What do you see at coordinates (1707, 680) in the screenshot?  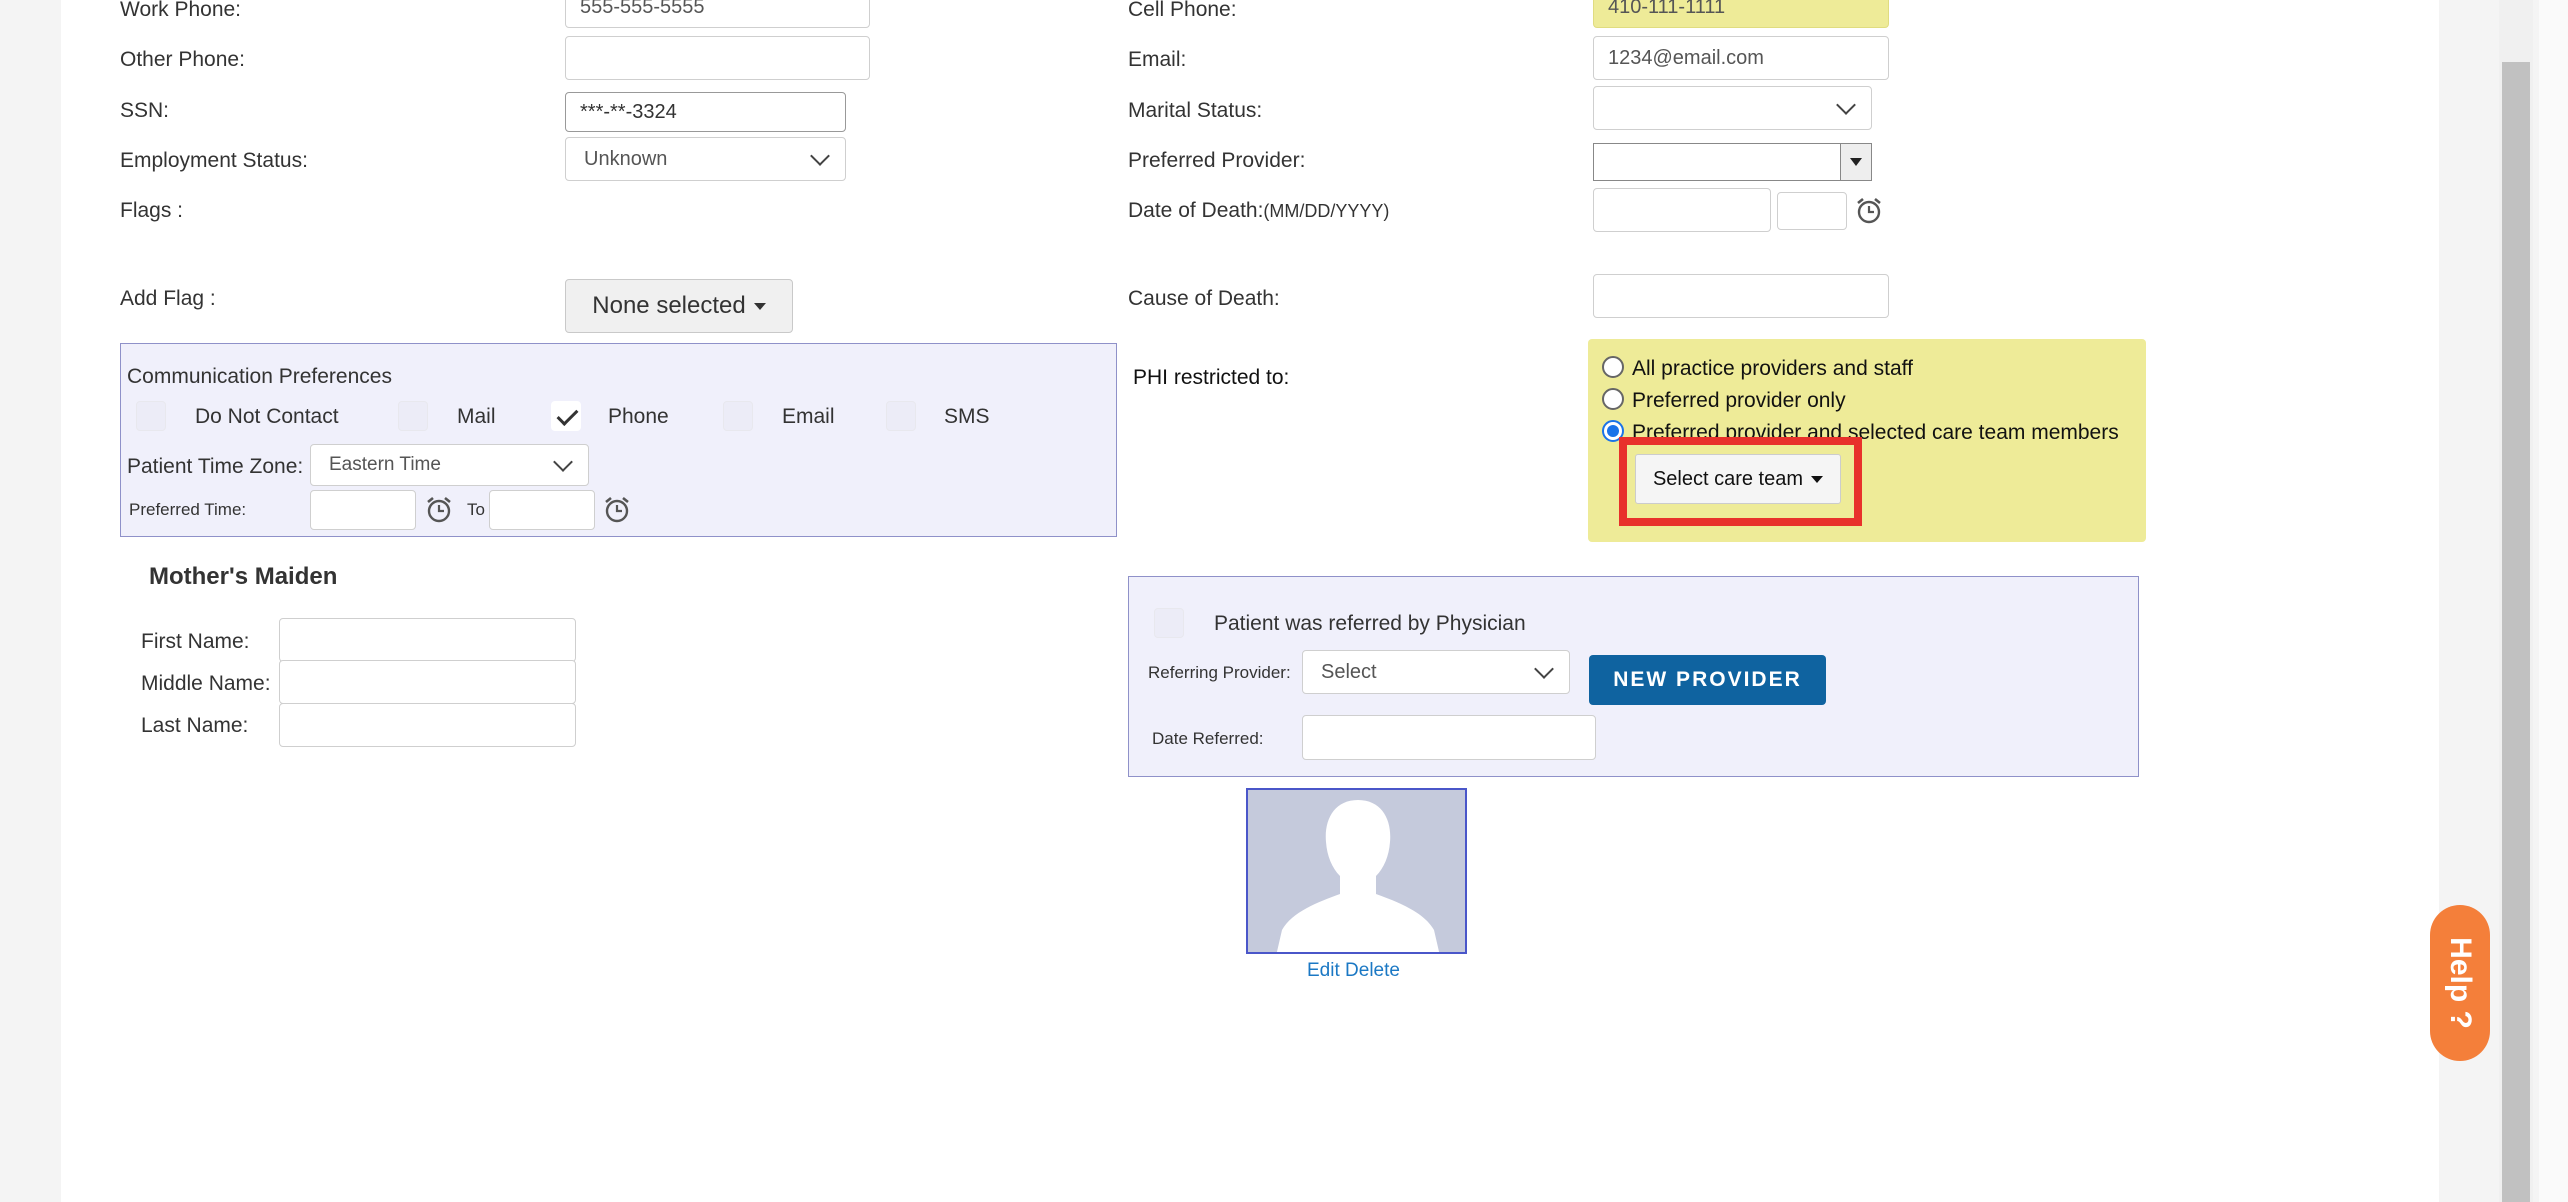 I see `new-provider-button: NEW PROVIDER` at bounding box center [1707, 680].